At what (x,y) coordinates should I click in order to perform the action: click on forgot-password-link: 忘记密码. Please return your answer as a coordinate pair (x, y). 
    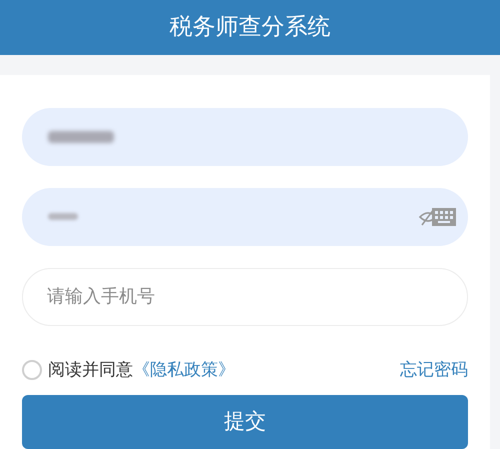
    Looking at the image, I should click on (434, 370).